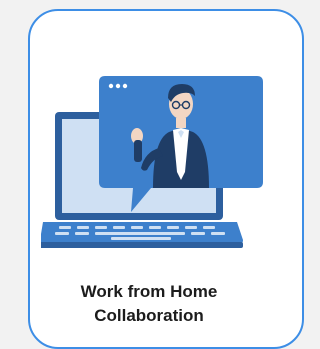  Describe the element at coordinates (118, 86) in the screenshot. I see `window-dots` at that location.